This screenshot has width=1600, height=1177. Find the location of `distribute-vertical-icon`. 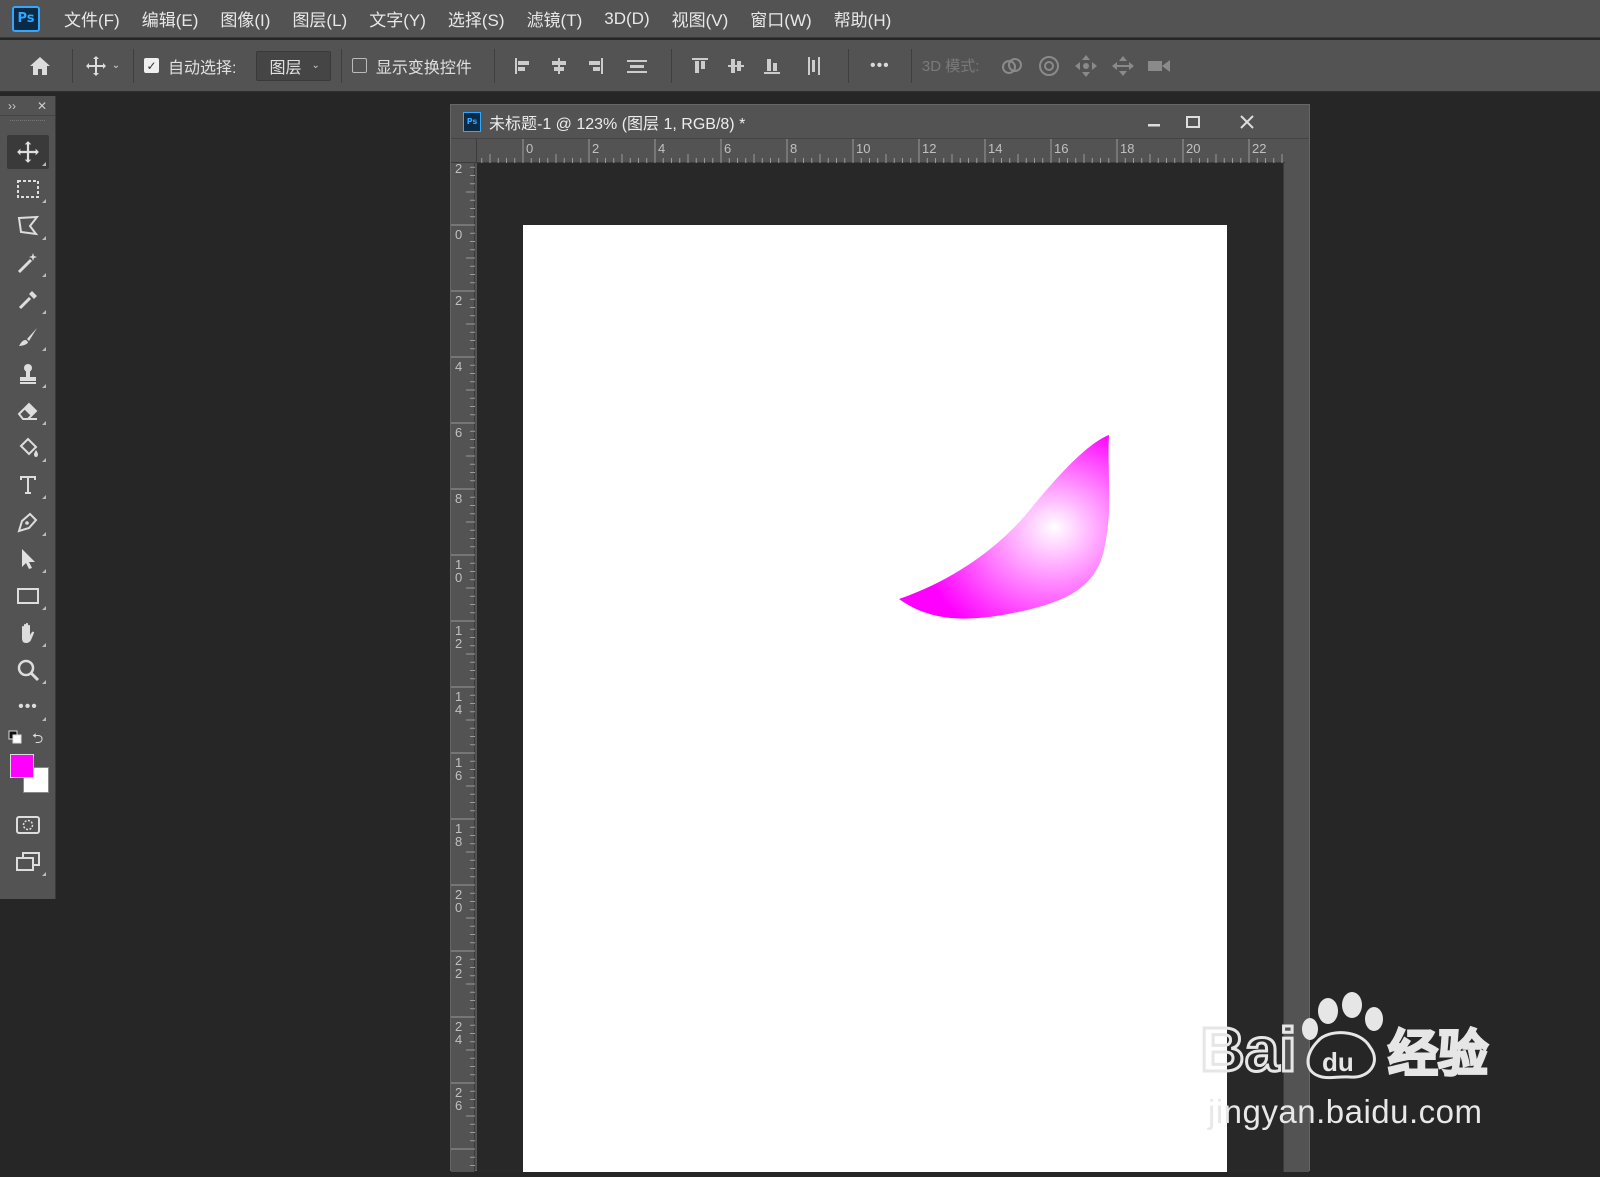

distribute-vertical-icon is located at coordinates (637, 66).